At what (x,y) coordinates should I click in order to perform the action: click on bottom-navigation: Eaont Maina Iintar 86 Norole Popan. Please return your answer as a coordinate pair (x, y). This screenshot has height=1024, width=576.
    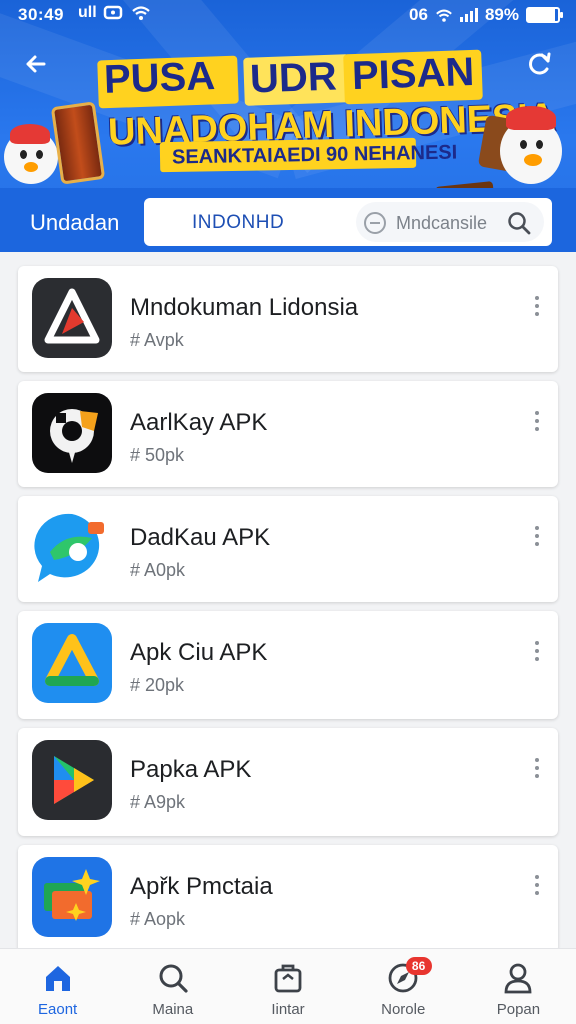
    Looking at the image, I should click on (288, 986).